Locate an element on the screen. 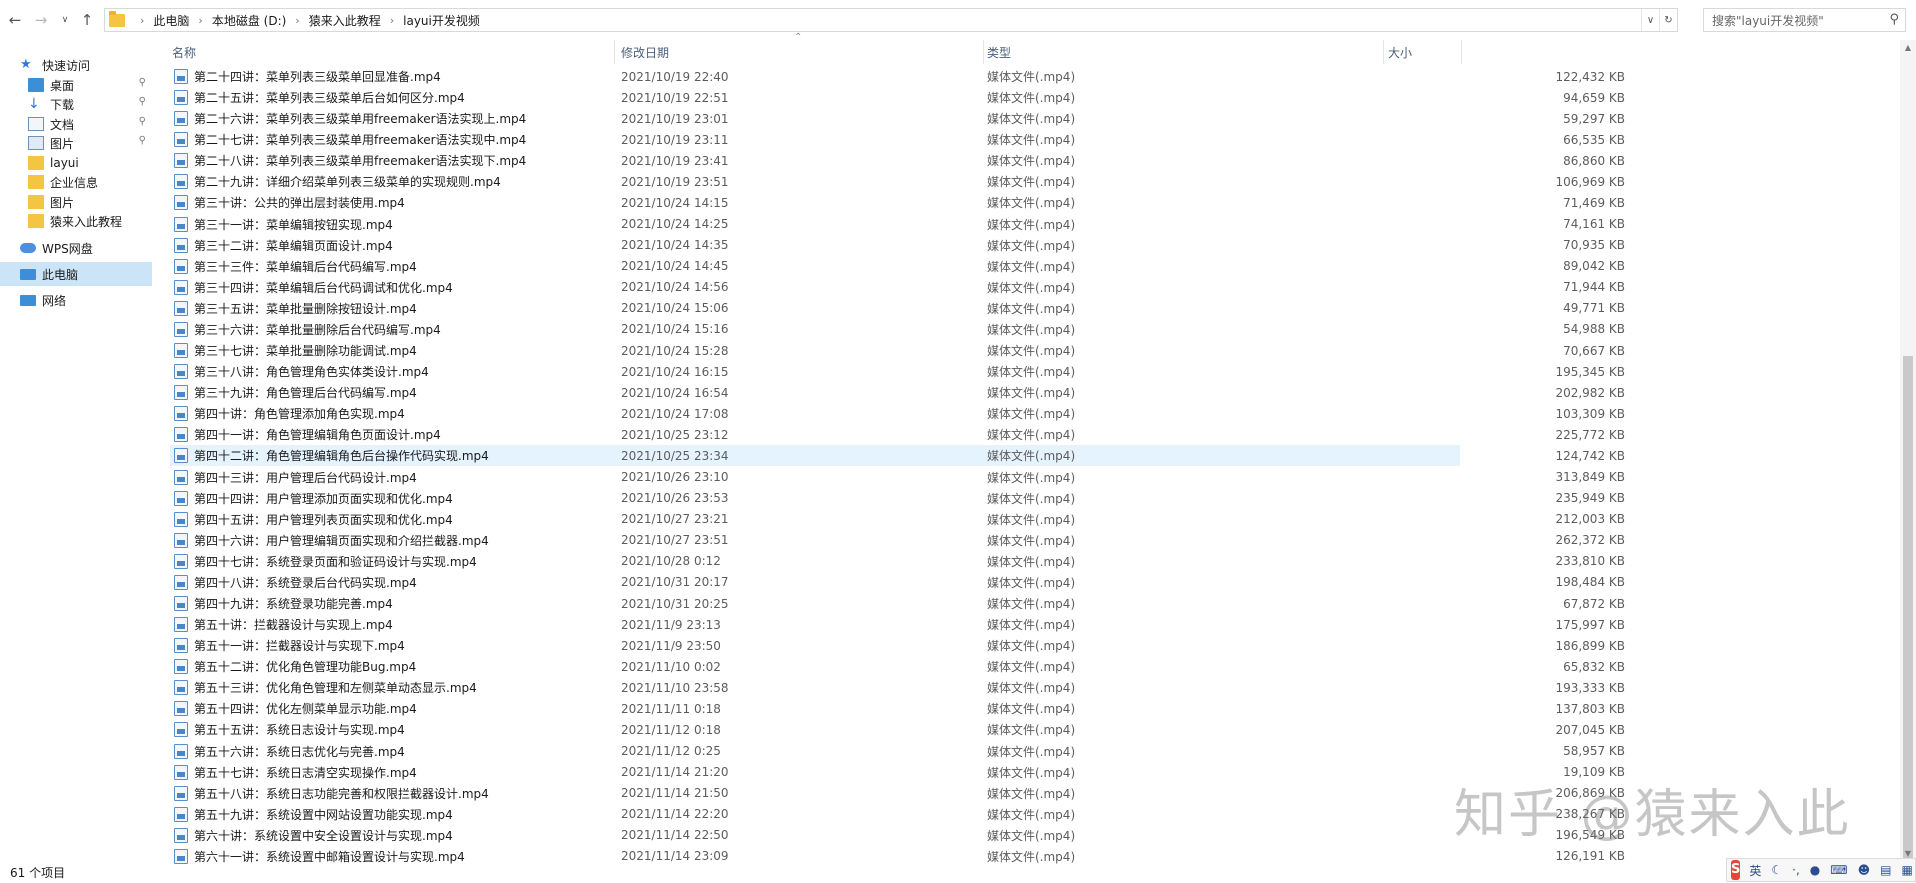 Image resolution: width=1916 pixels, height=883 pixels. file-size: 313,849 KB is located at coordinates (1590, 477).